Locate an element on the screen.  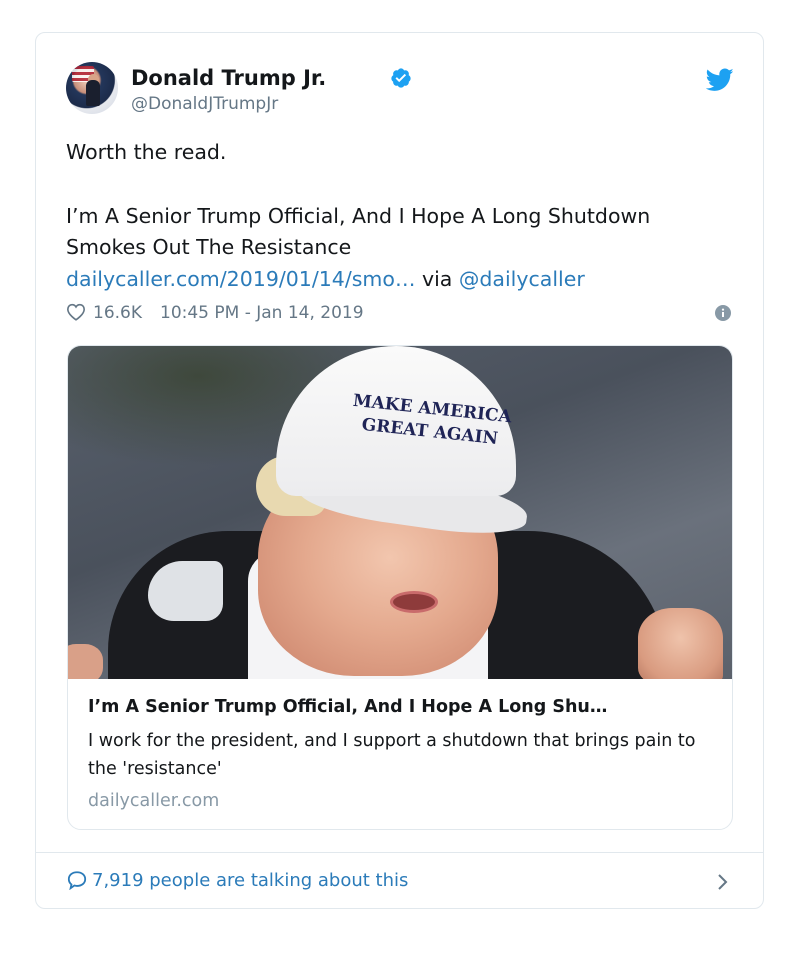
twitter-bird-icon is located at coordinates (720, 80).